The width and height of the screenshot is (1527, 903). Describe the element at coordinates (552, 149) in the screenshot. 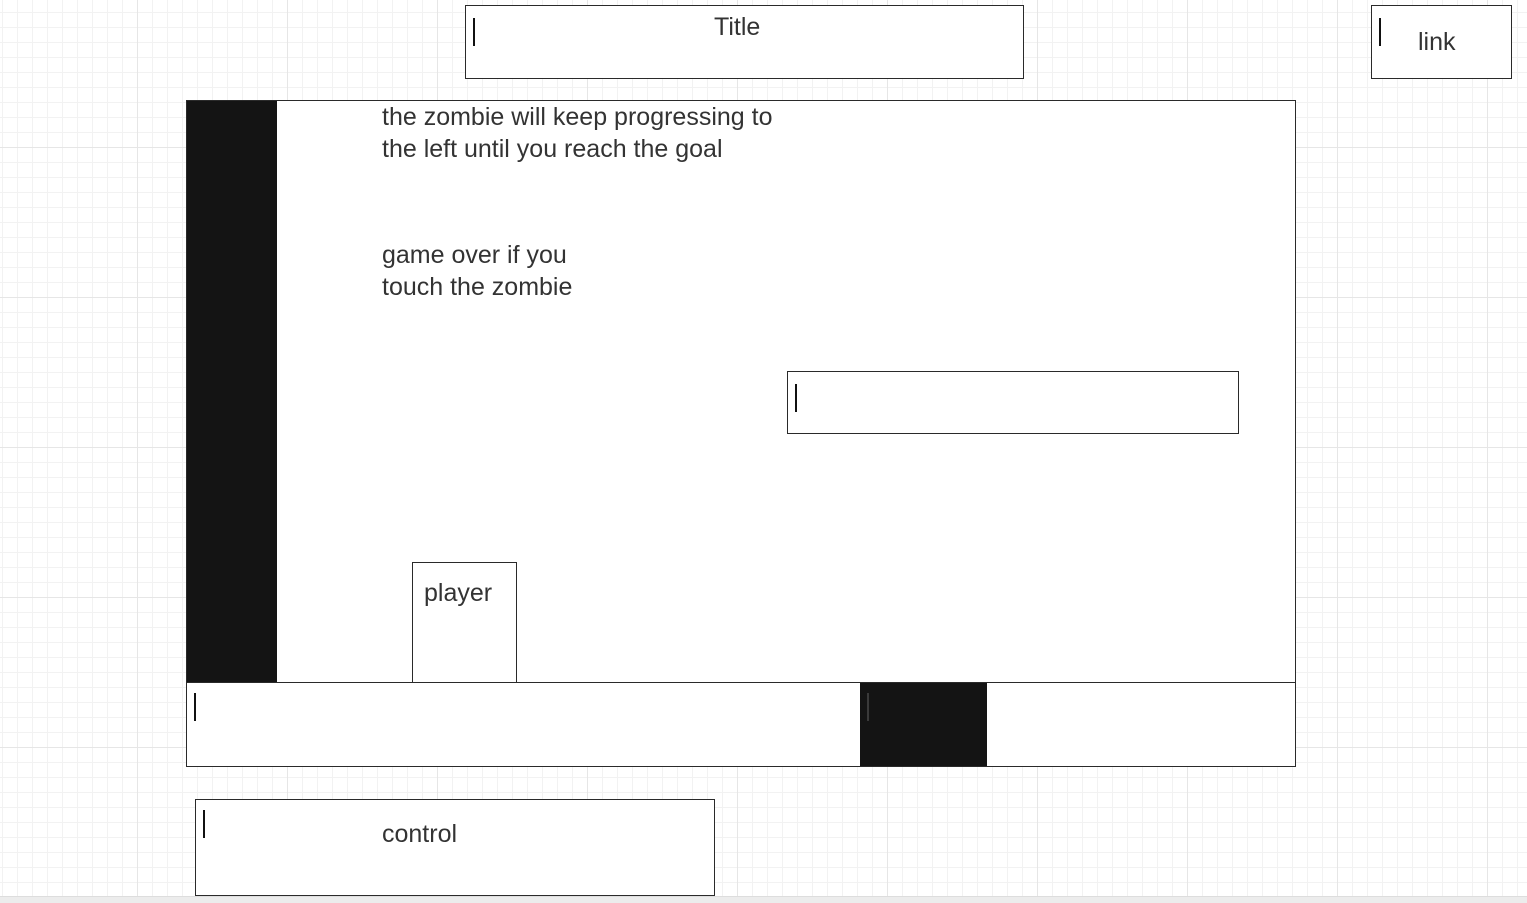

I see `instruction-line: the left until you reach the goal` at that location.